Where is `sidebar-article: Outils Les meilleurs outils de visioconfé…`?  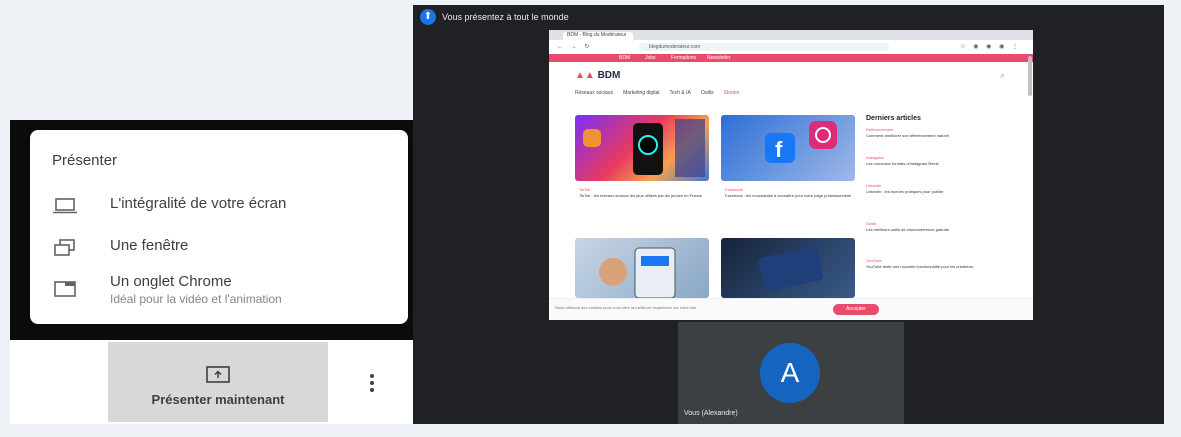
sidebar-article: Outils Les meilleurs outils de visioconfé… is located at coordinates (907, 226).